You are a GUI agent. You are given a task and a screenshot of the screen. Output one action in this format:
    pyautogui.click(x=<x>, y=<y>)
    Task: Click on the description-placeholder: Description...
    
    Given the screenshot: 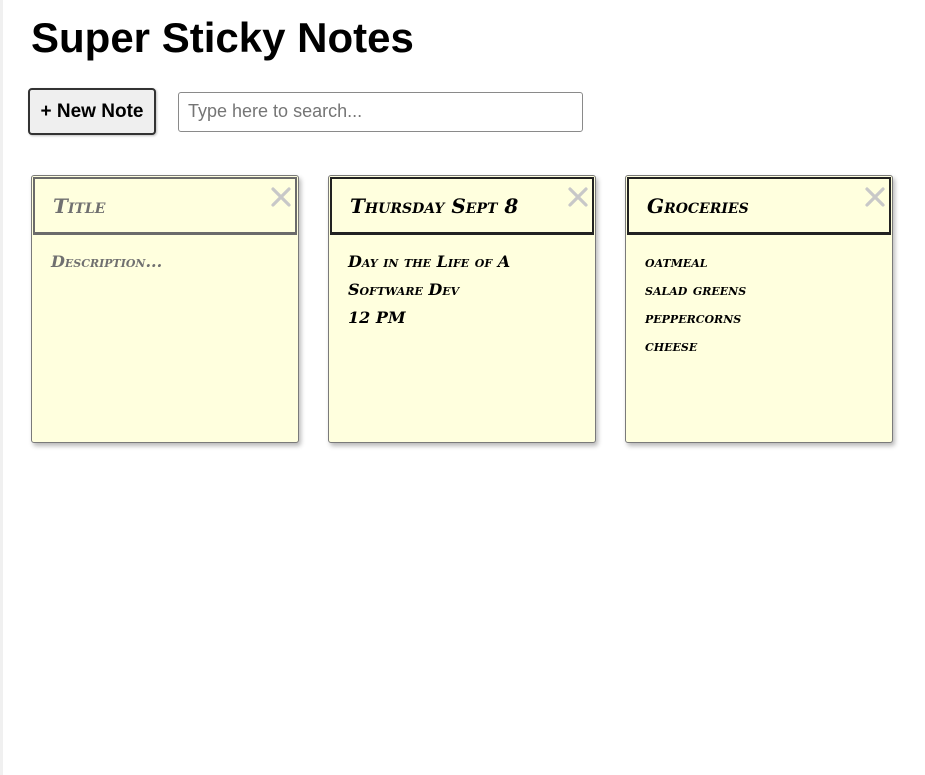 What is the action you would take?
    pyautogui.click(x=107, y=261)
    